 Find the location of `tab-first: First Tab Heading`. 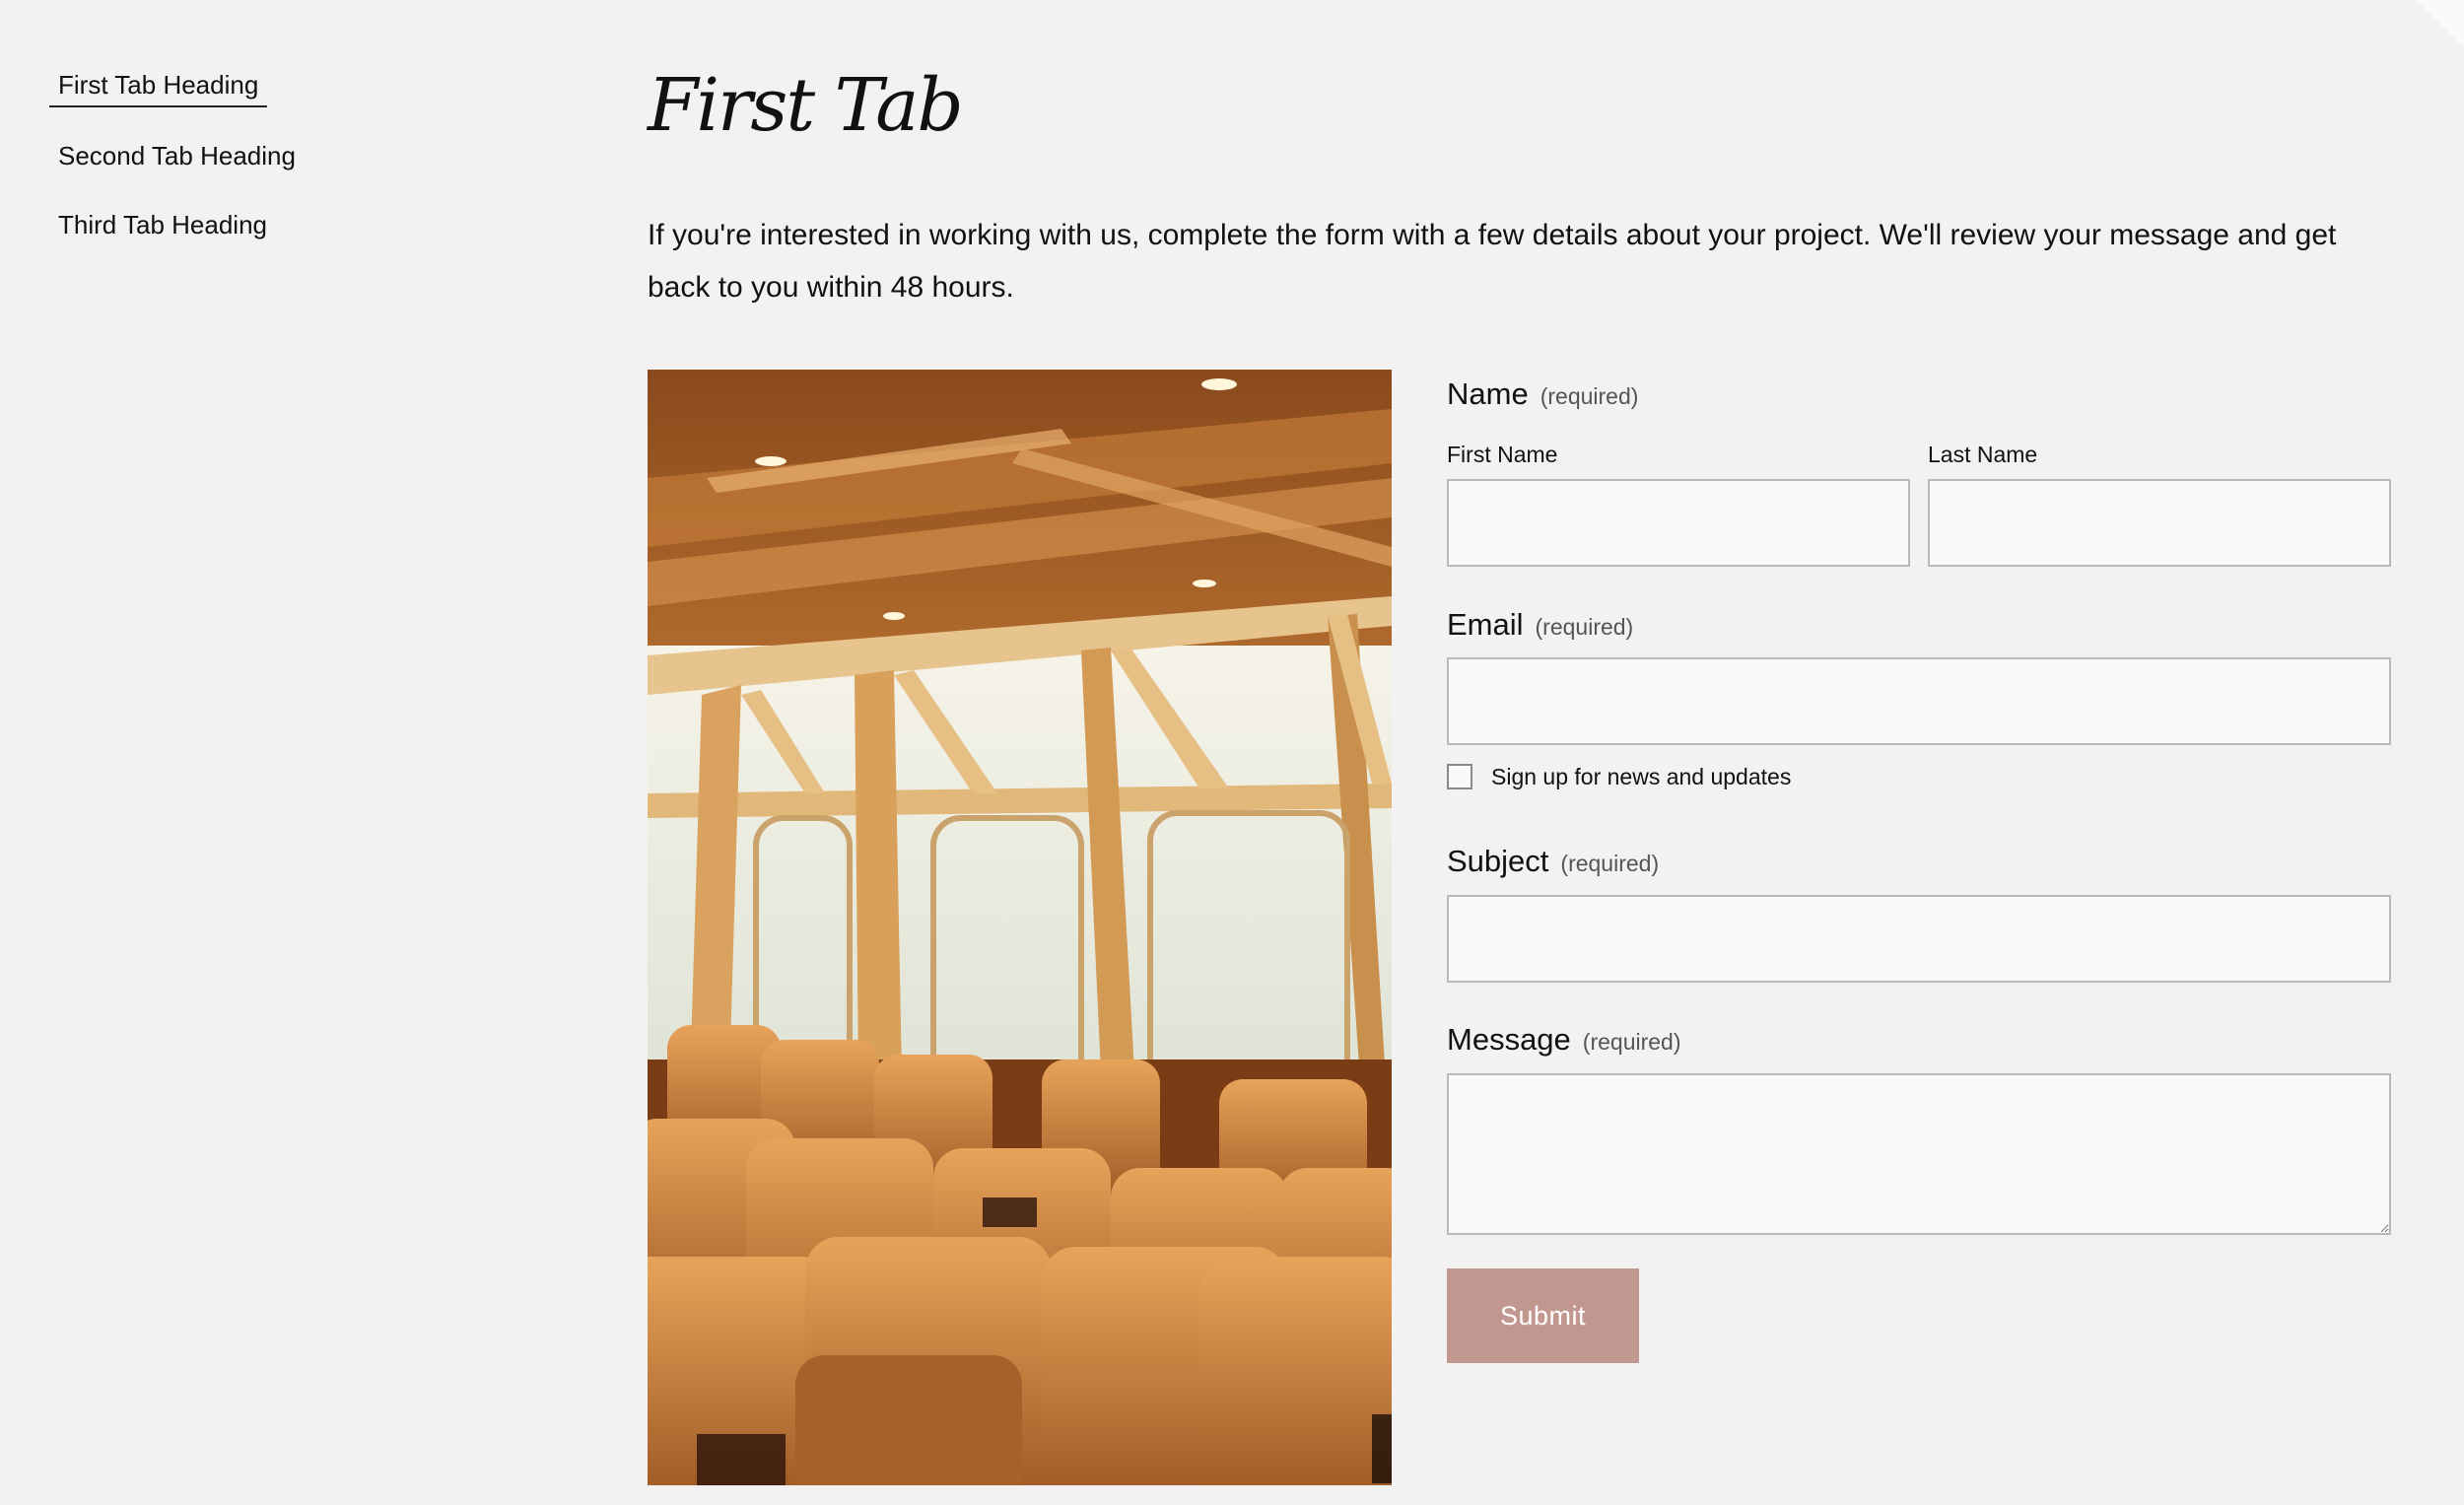

tab-first: First Tab Heading is located at coordinates (158, 86).